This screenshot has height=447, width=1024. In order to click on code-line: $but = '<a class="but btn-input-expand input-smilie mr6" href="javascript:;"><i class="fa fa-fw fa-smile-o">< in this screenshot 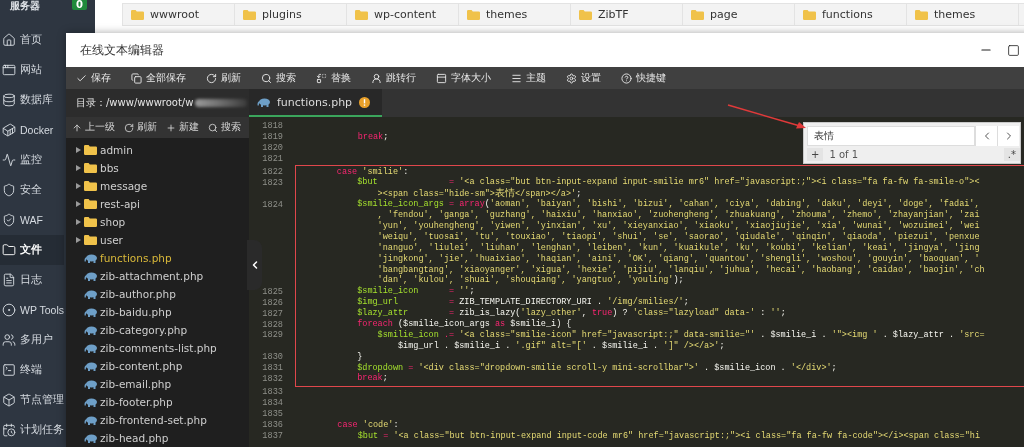, I will do `click(668, 182)`.